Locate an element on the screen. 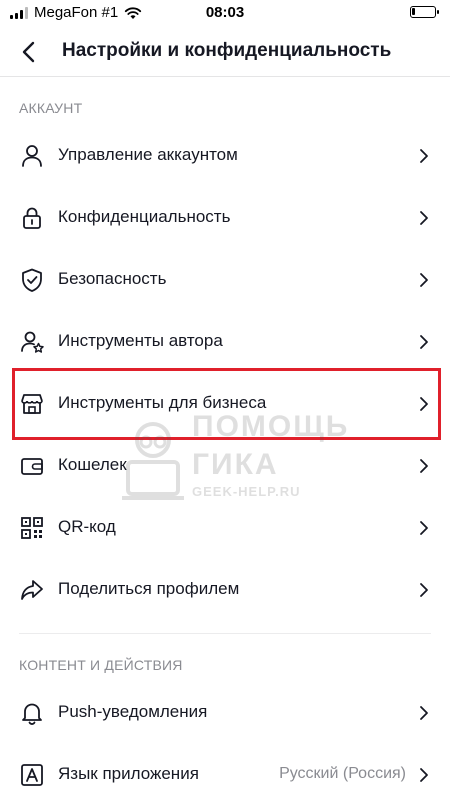  page-title: Настройки и конфиденциальность is located at coordinates (227, 50).